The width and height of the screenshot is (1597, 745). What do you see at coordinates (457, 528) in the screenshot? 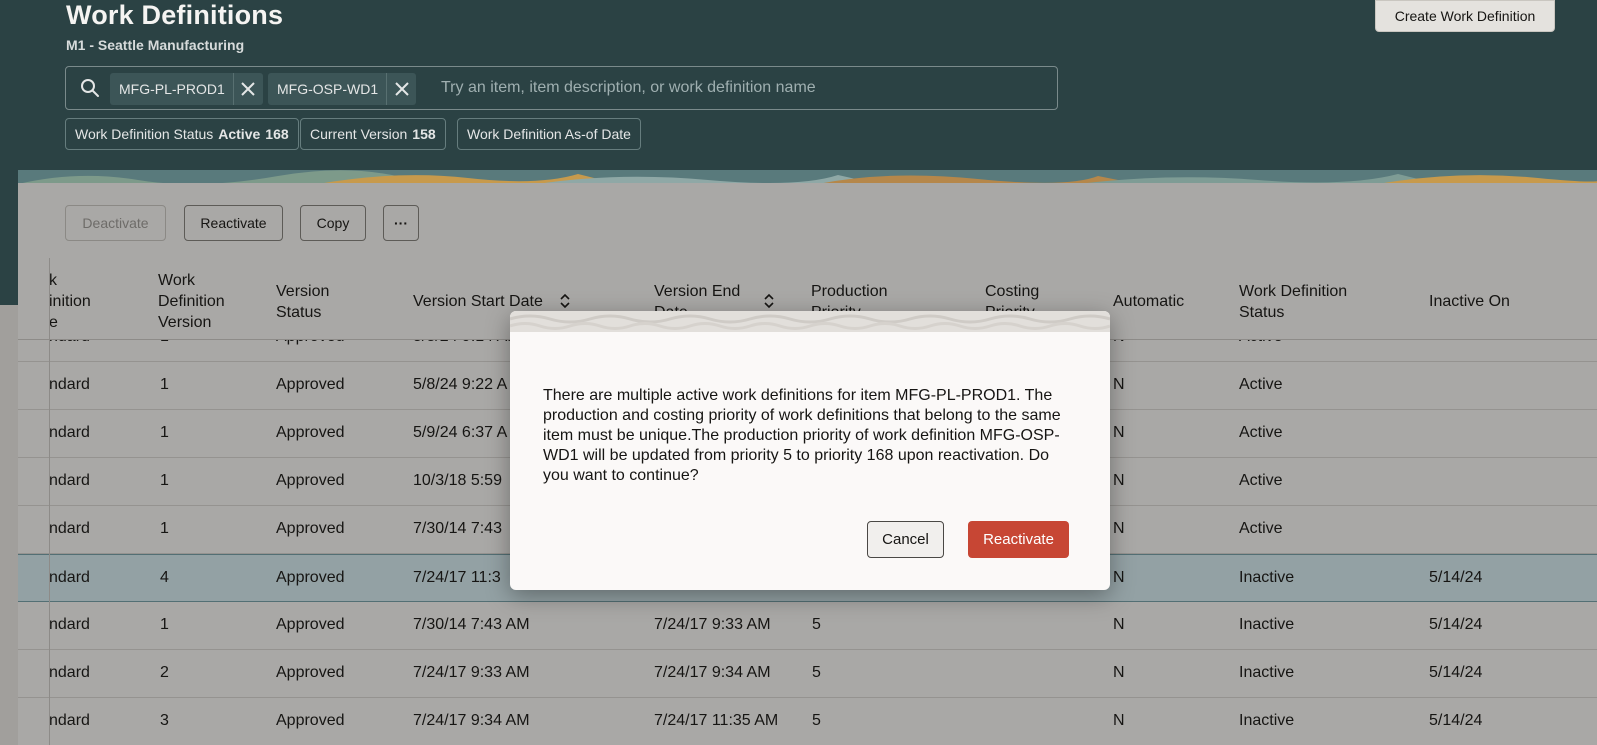
I see `cell-start-date: 7/30/14 7:43` at bounding box center [457, 528].